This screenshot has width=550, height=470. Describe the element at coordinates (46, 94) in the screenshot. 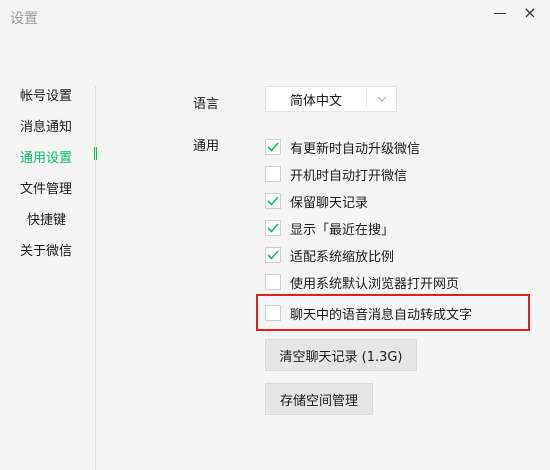

I see `sidebar-item-account: 帐号设置` at that location.